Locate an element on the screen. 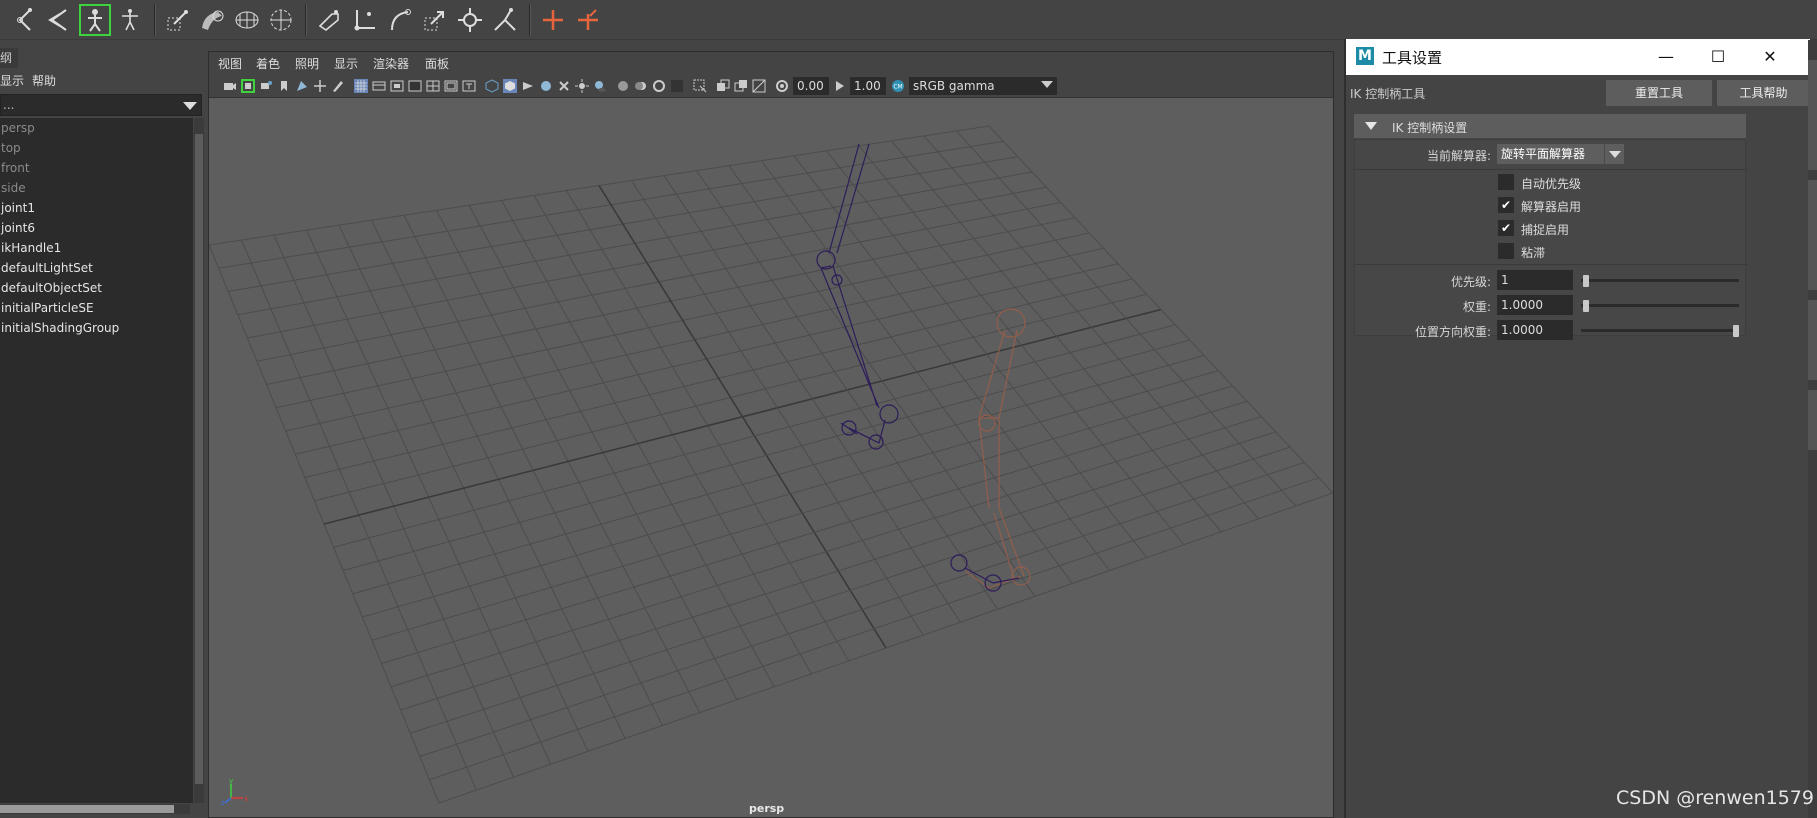  outliner-item: initialParticleSE is located at coordinates (96, 308).